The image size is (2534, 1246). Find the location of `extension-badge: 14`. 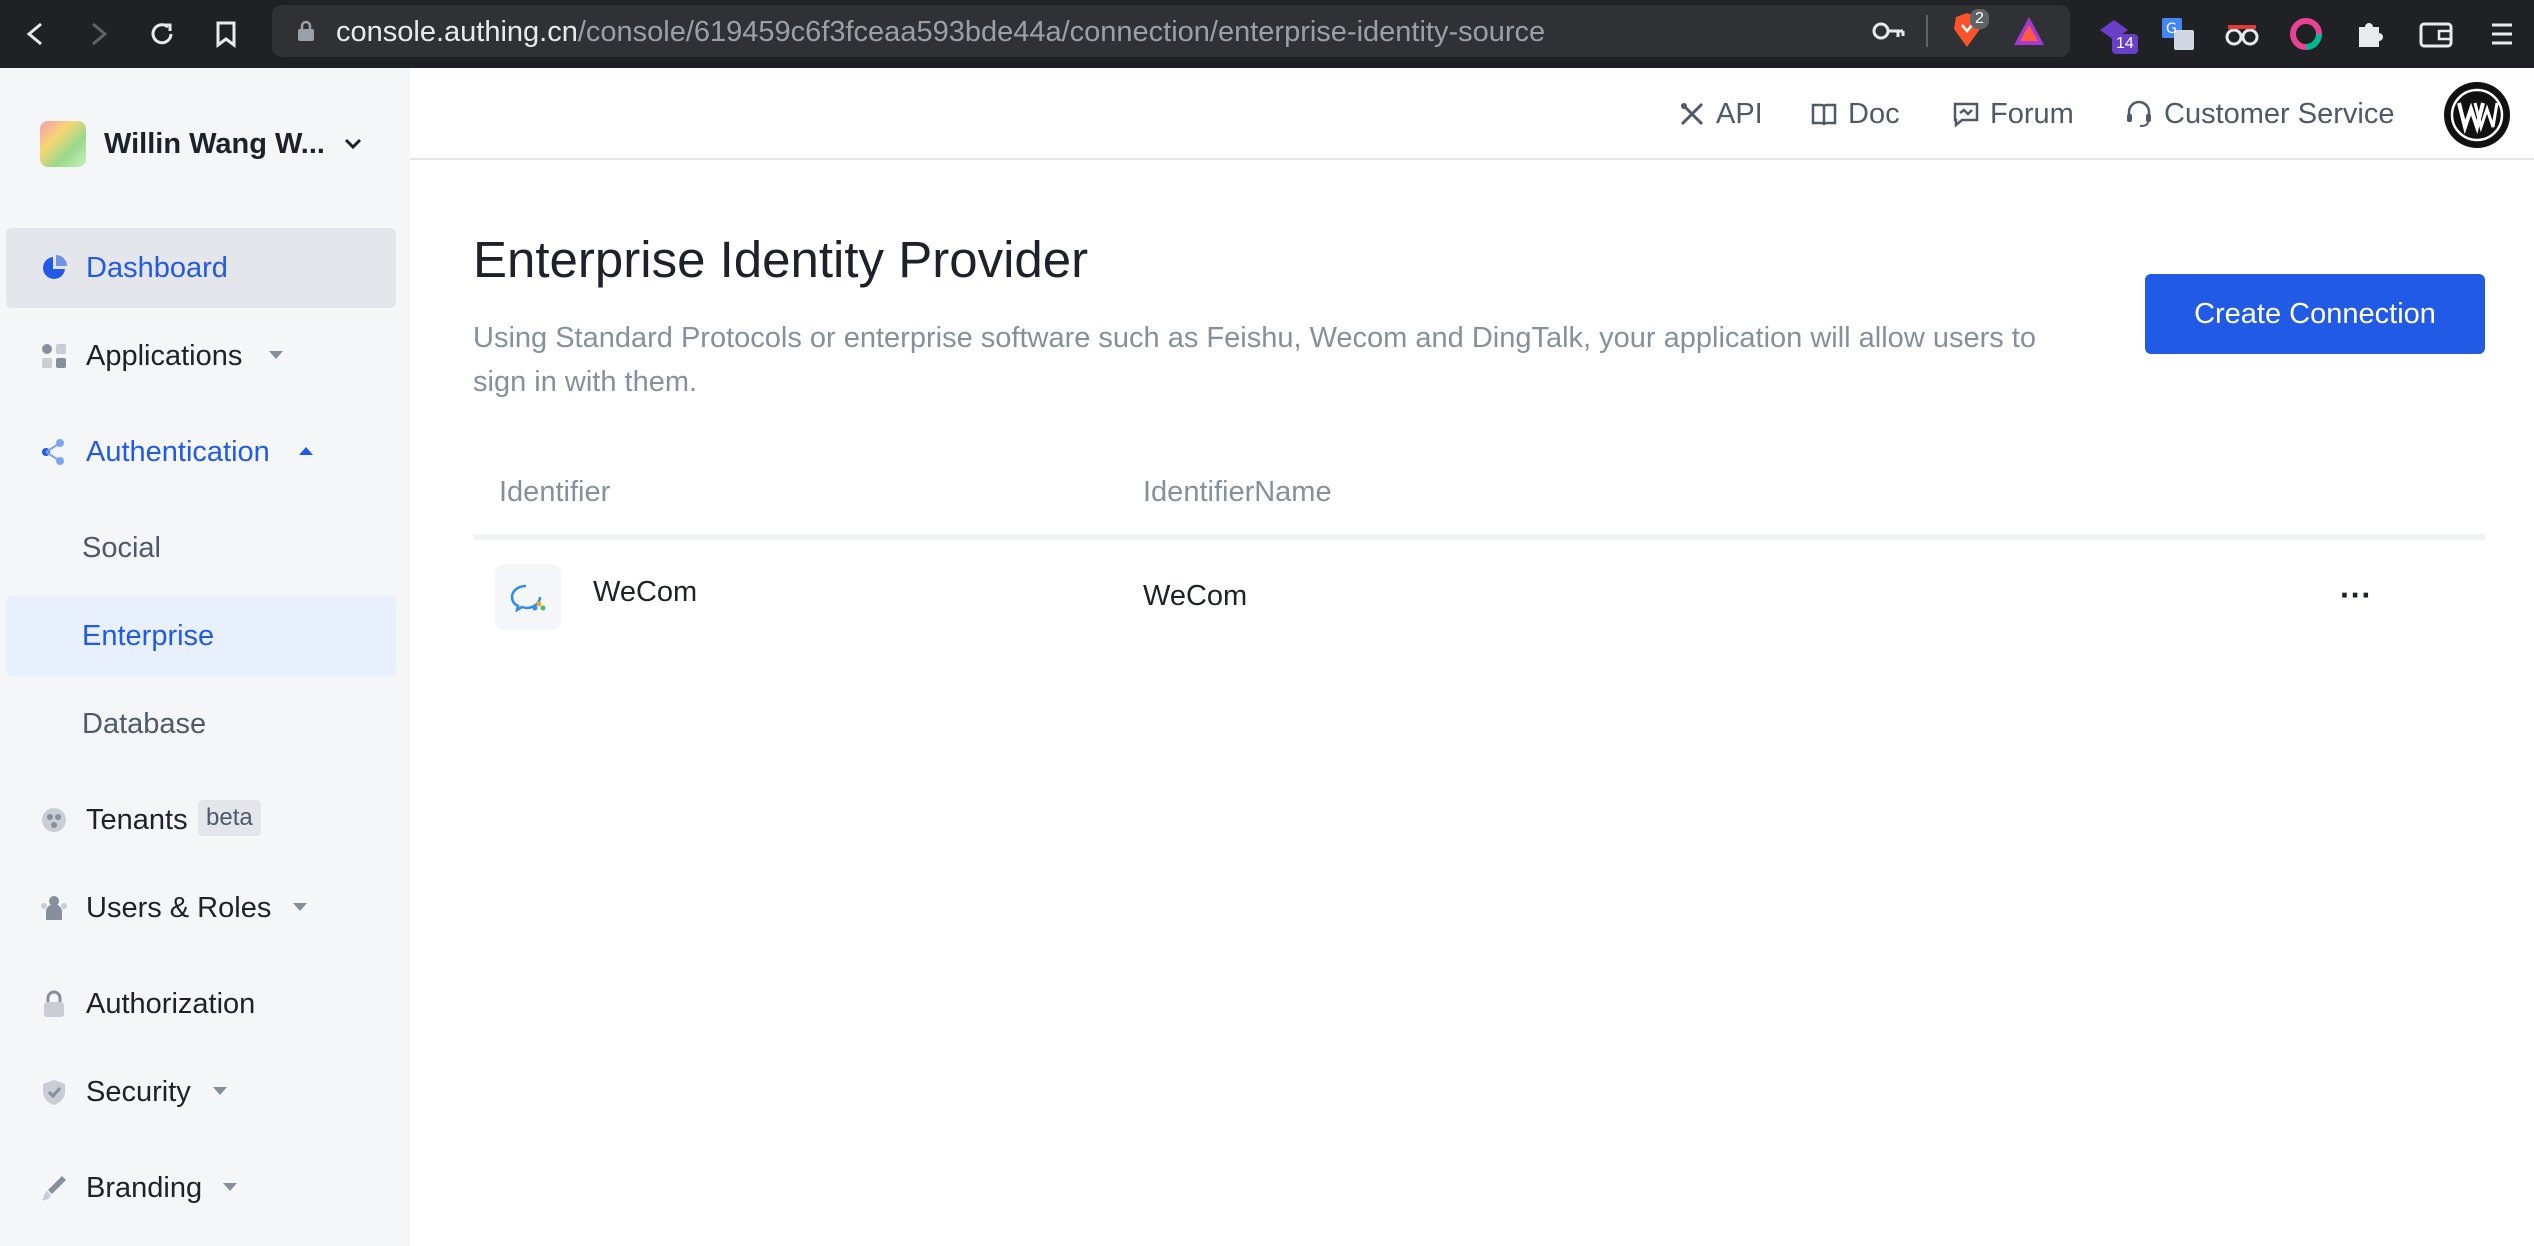

extension-badge: 14 is located at coordinates (2125, 44).